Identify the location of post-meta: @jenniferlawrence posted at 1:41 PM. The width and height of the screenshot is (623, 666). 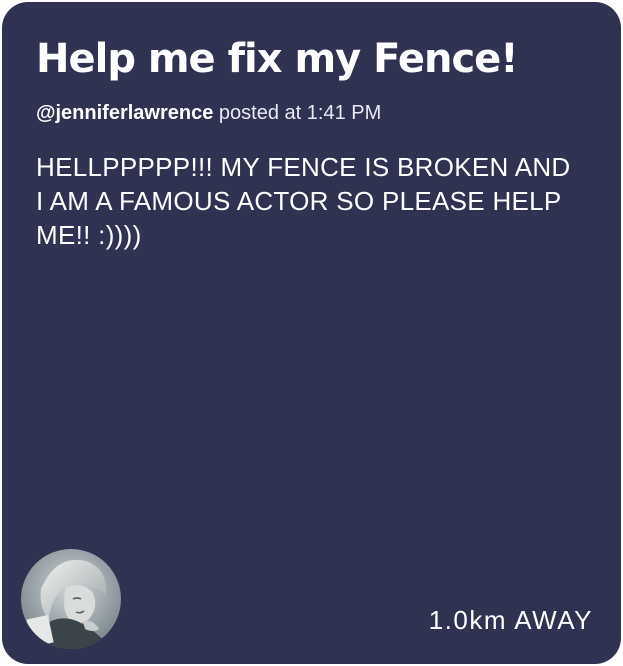
(208, 113).